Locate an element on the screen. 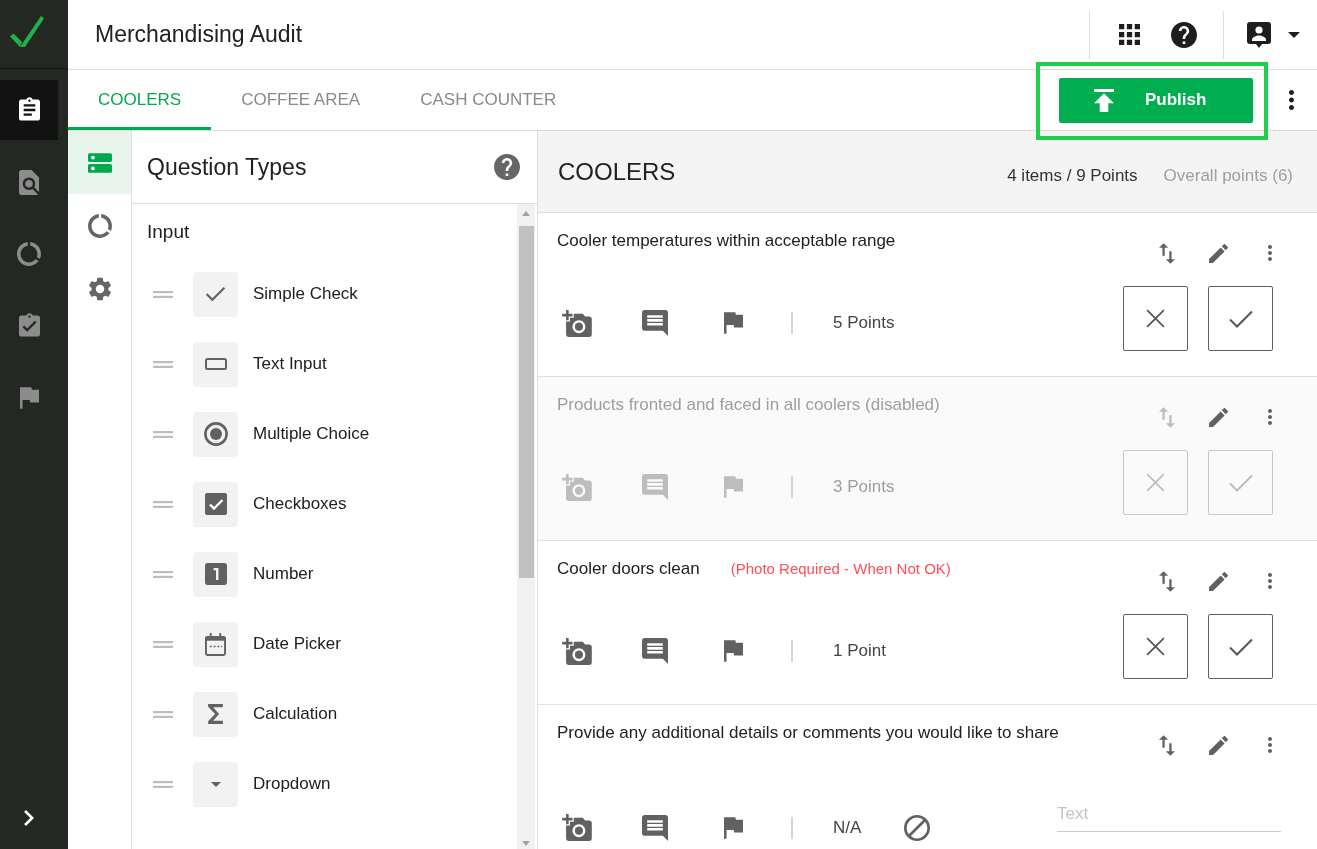  text-field: Text is located at coordinates (1169, 814).